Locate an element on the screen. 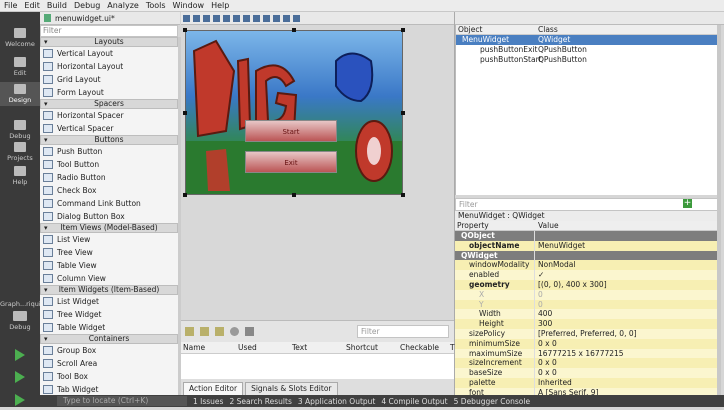 The image size is (724, 410). property-value: 400 is located at coordinates (627, 314).